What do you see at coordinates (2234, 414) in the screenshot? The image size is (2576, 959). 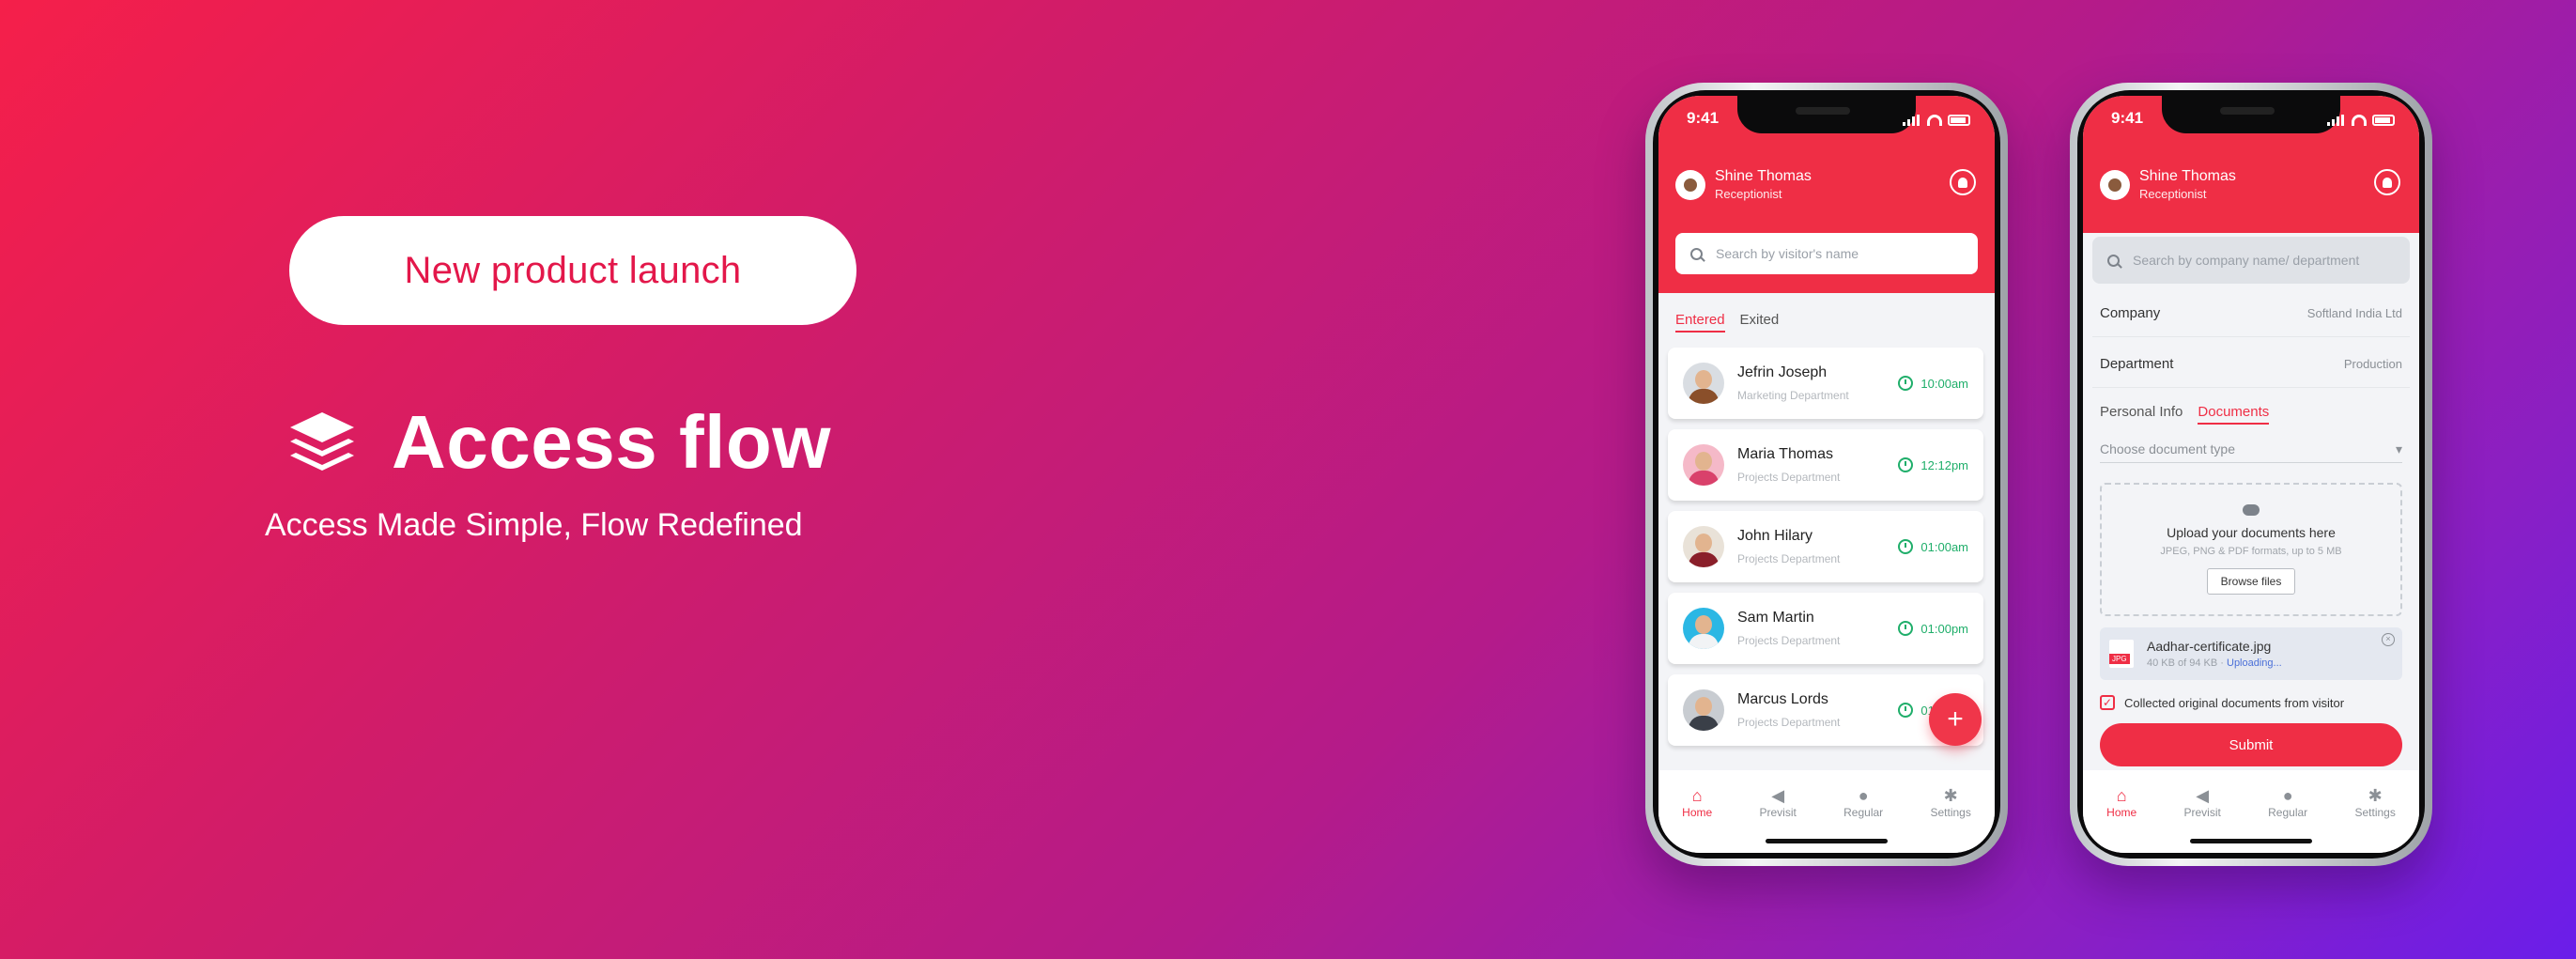 I see `tab-documents: Documents` at bounding box center [2234, 414].